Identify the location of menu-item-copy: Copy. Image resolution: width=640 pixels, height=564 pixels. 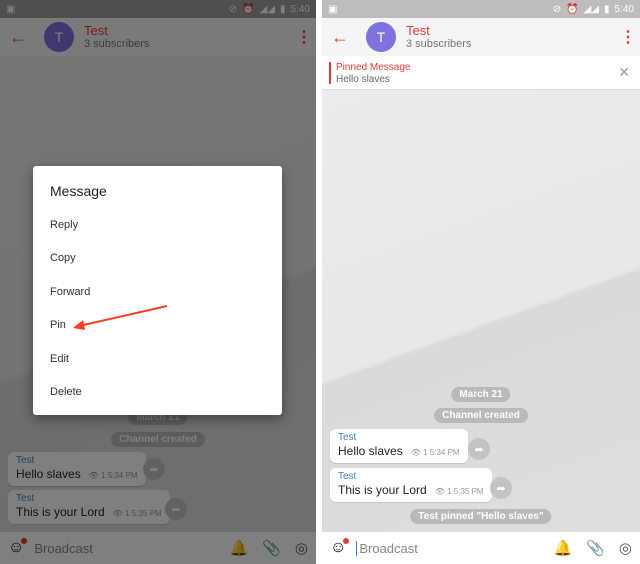
(157, 259).